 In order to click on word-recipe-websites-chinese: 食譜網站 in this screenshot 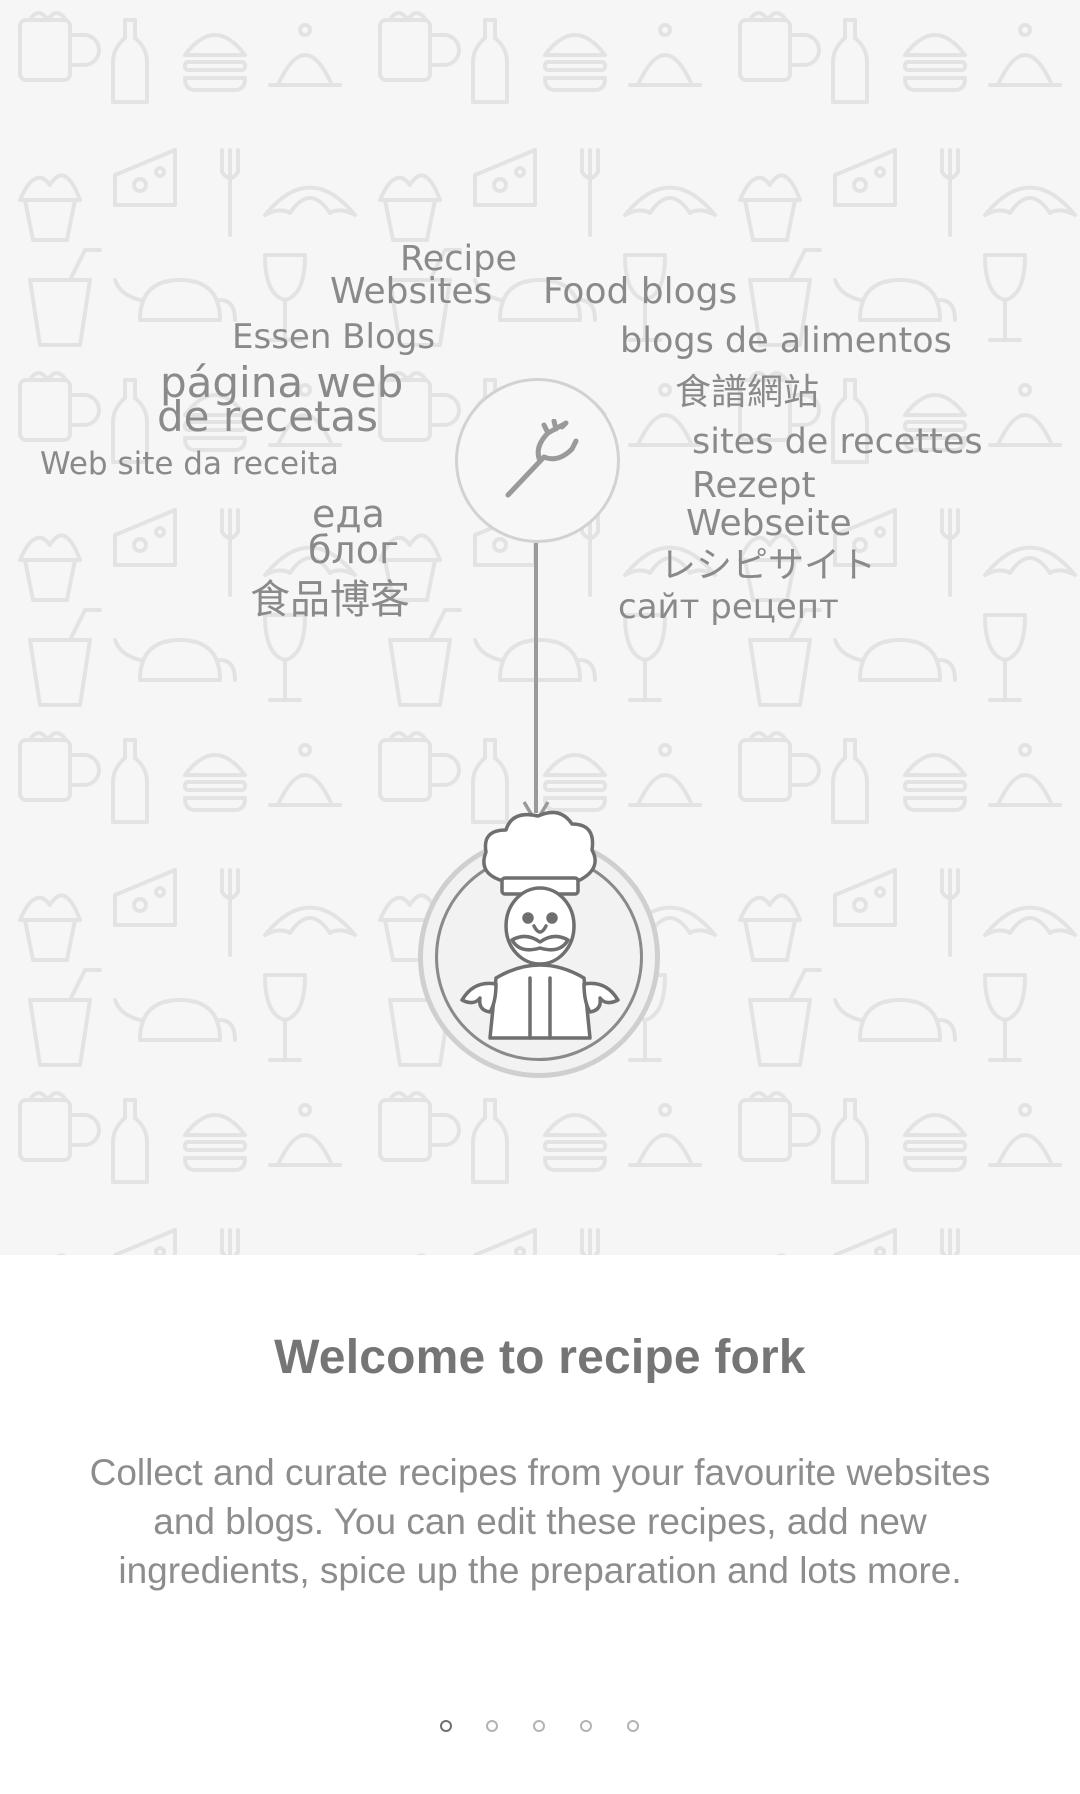, I will do `click(747, 392)`.